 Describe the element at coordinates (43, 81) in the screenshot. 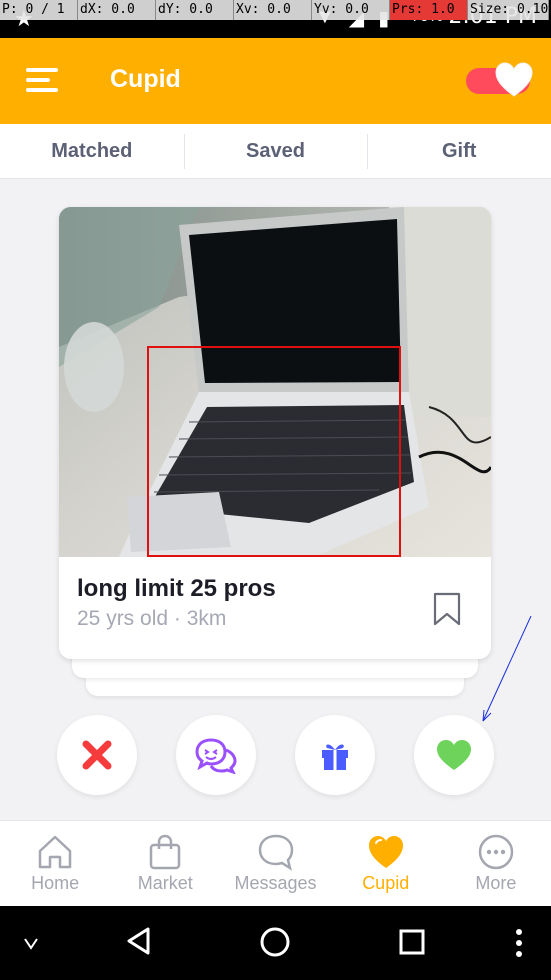

I see `menu-icon` at that location.